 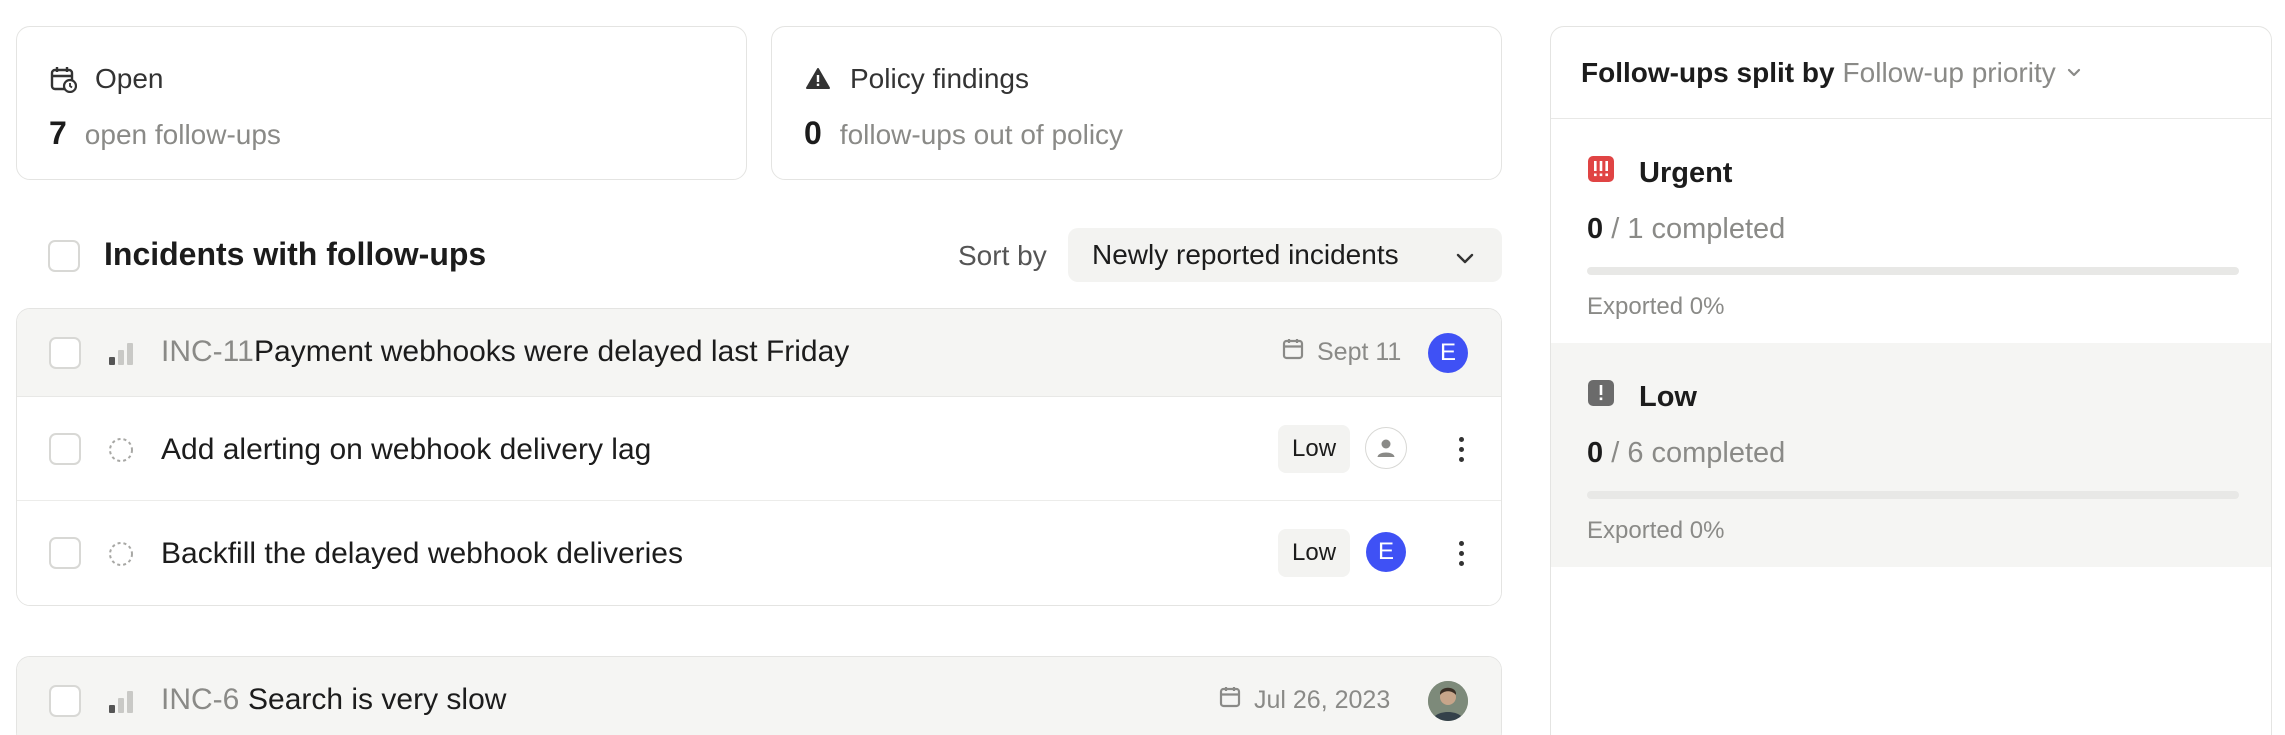 I want to click on open-stat-label: Open, so click(x=129, y=78).